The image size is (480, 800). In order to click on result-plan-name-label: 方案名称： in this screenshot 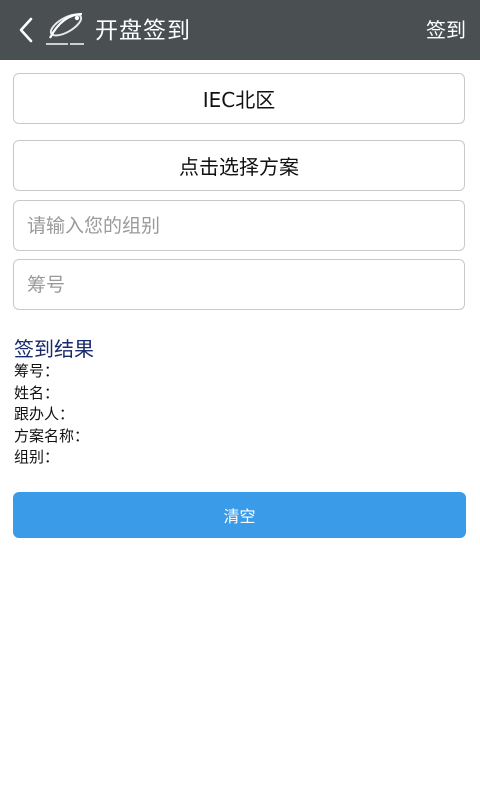, I will do `click(52, 435)`.